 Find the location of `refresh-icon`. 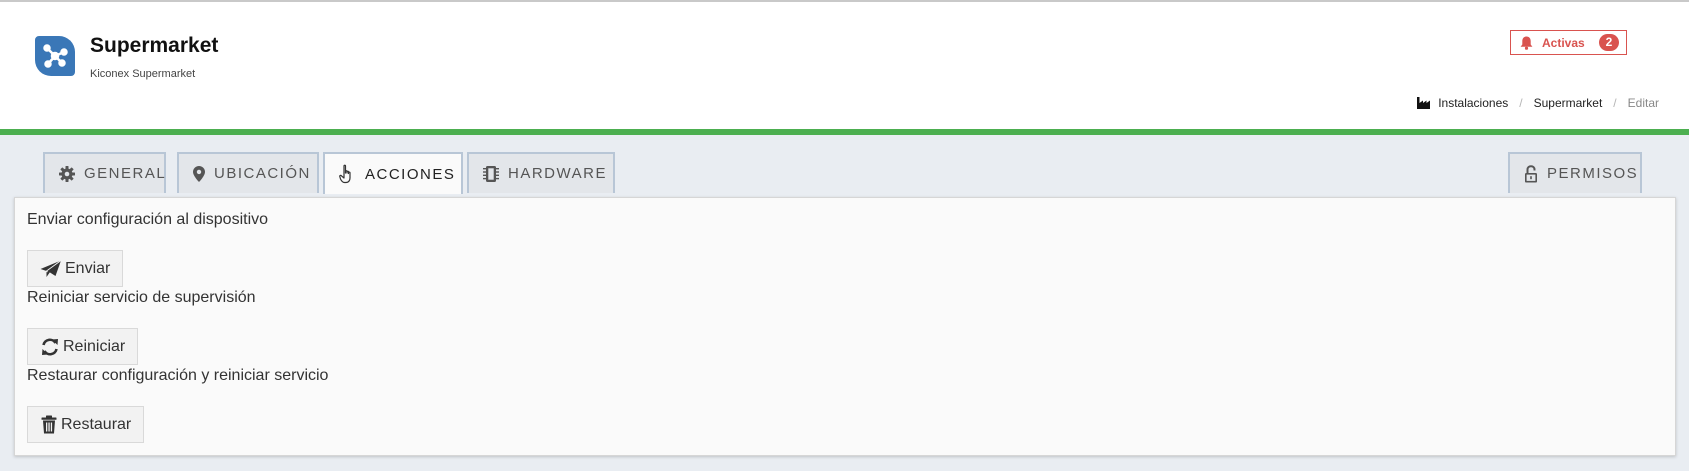

refresh-icon is located at coordinates (50, 347).